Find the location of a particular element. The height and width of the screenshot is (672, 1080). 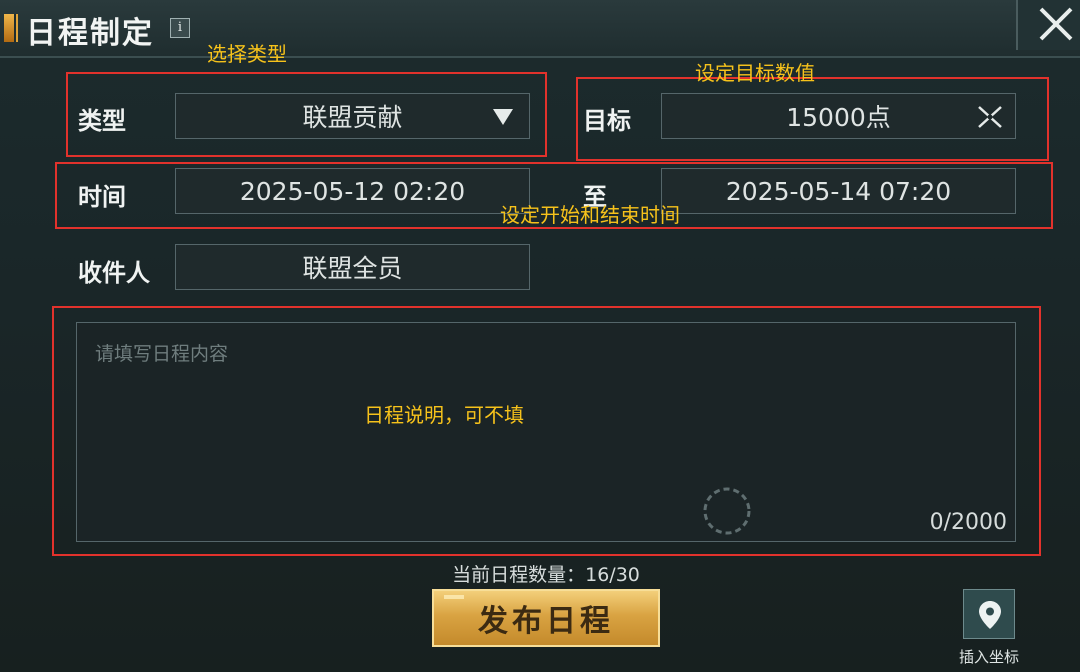

insert-coordinate-button is located at coordinates (989, 614).